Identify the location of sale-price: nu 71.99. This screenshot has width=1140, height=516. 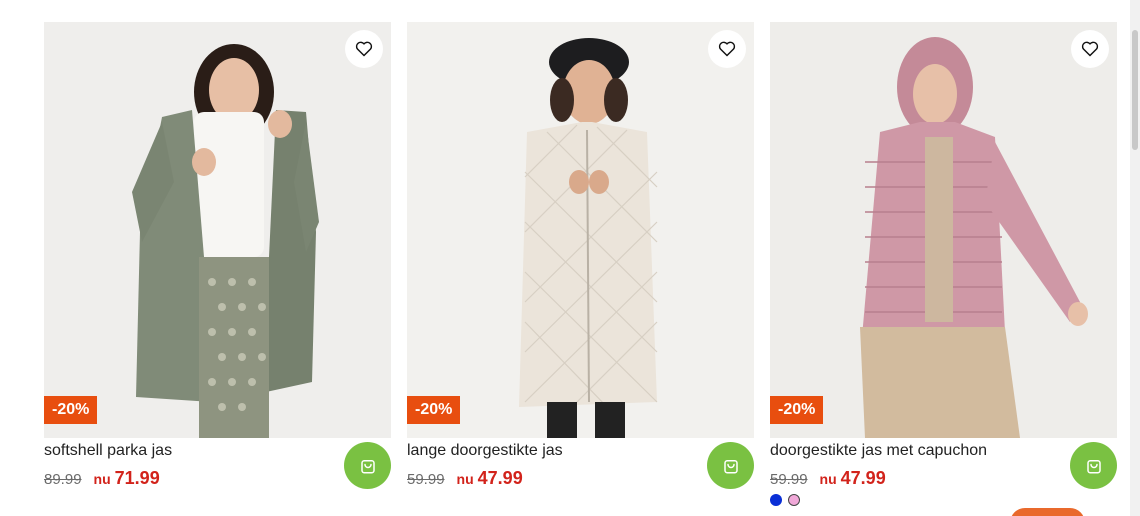
(127, 478).